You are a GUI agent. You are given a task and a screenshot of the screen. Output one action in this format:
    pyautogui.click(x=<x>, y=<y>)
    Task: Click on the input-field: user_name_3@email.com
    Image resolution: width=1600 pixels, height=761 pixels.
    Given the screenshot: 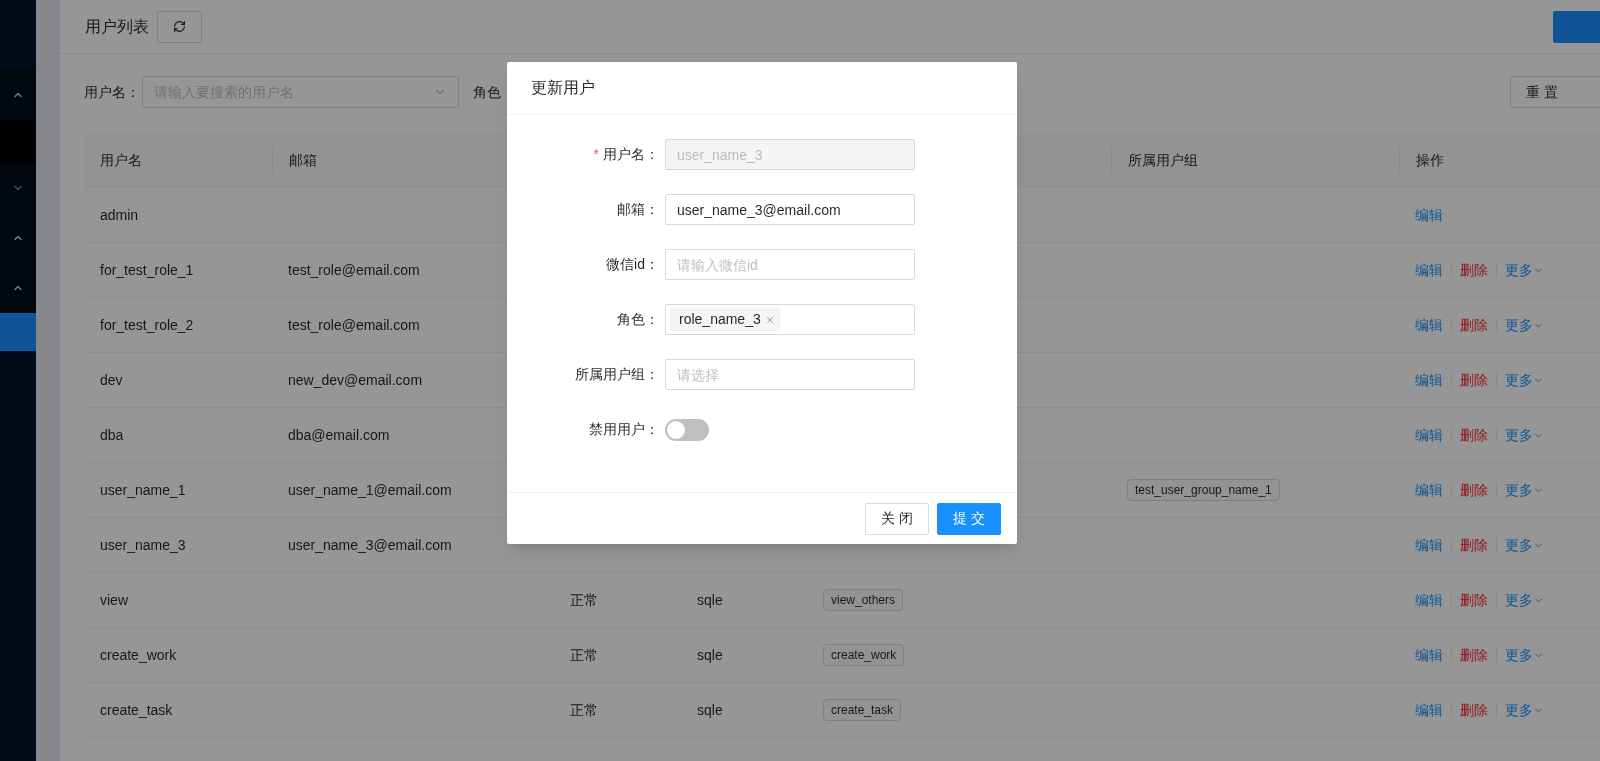 What is the action you would take?
    pyautogui.click(x=790, y=209)
    